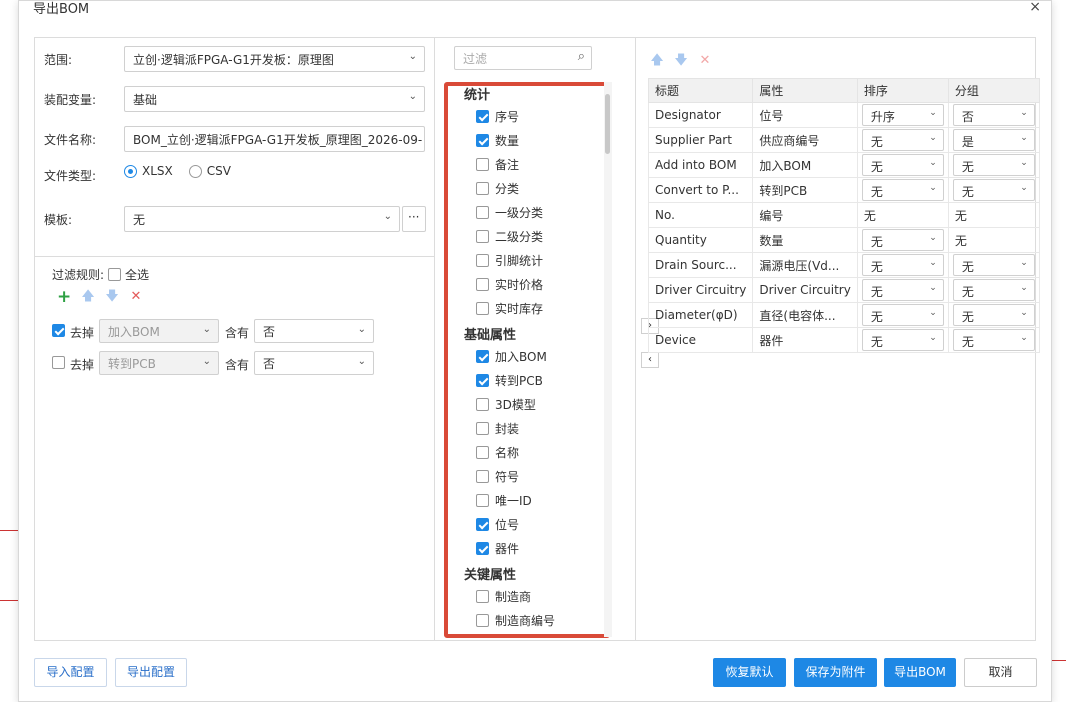 The image size is (1066, 702). What do you see at coordinates (835, 672) in the screenshot?
I see `save-attachment-button: 保存为附件` at bounding box center [835, 672].